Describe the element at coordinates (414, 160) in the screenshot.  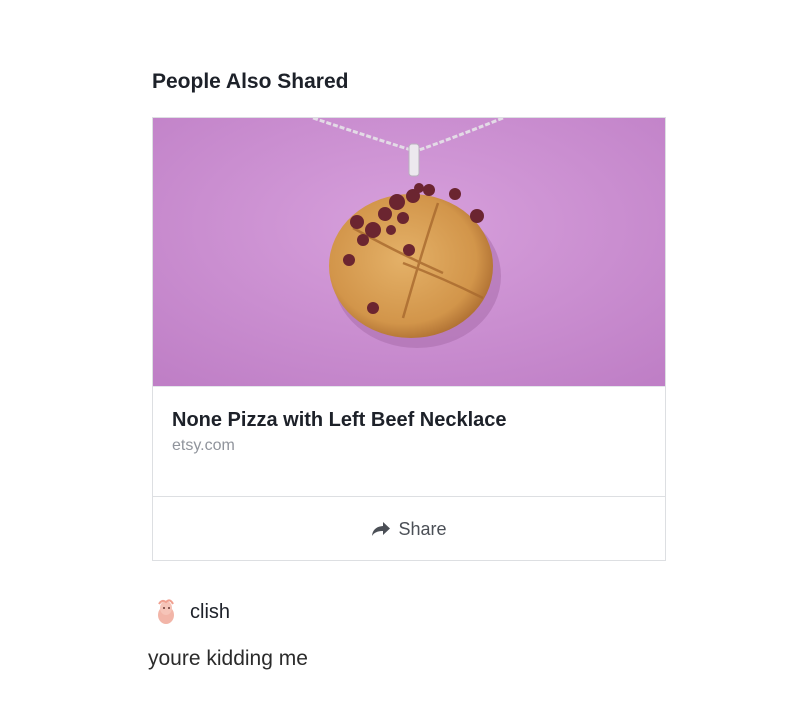
I see `pendant-bail` at that location.